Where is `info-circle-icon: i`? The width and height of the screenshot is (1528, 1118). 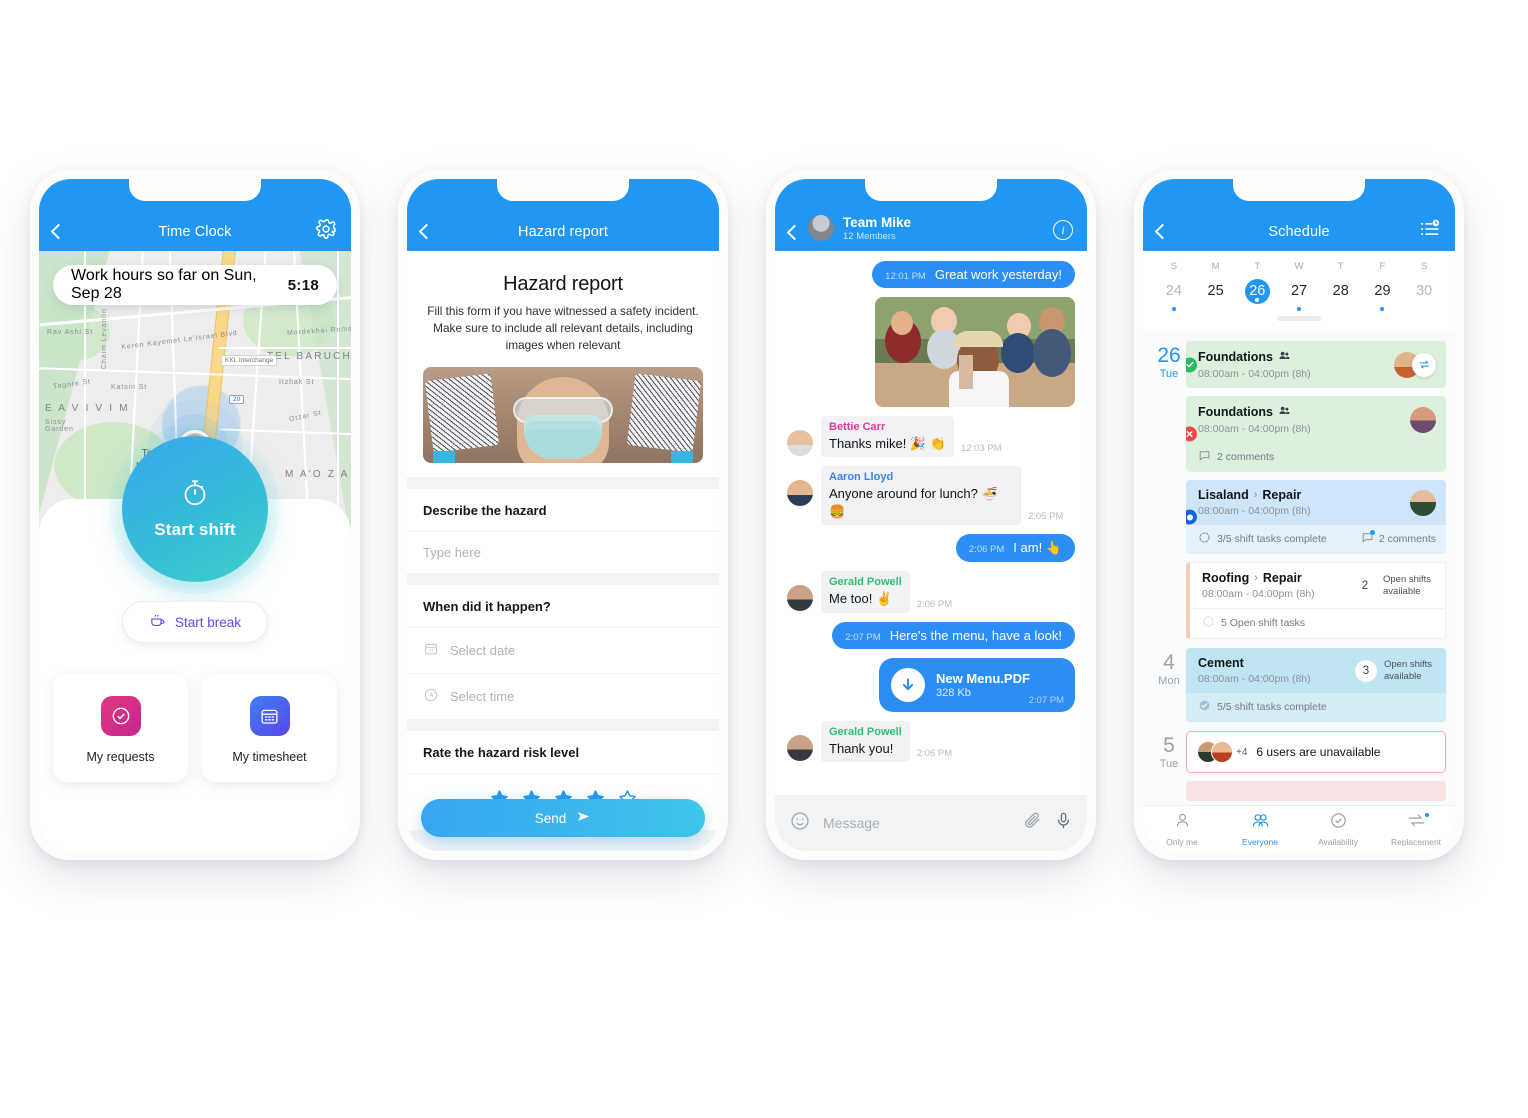 info-circle-icon: i is located at coordinates (1063, 230).